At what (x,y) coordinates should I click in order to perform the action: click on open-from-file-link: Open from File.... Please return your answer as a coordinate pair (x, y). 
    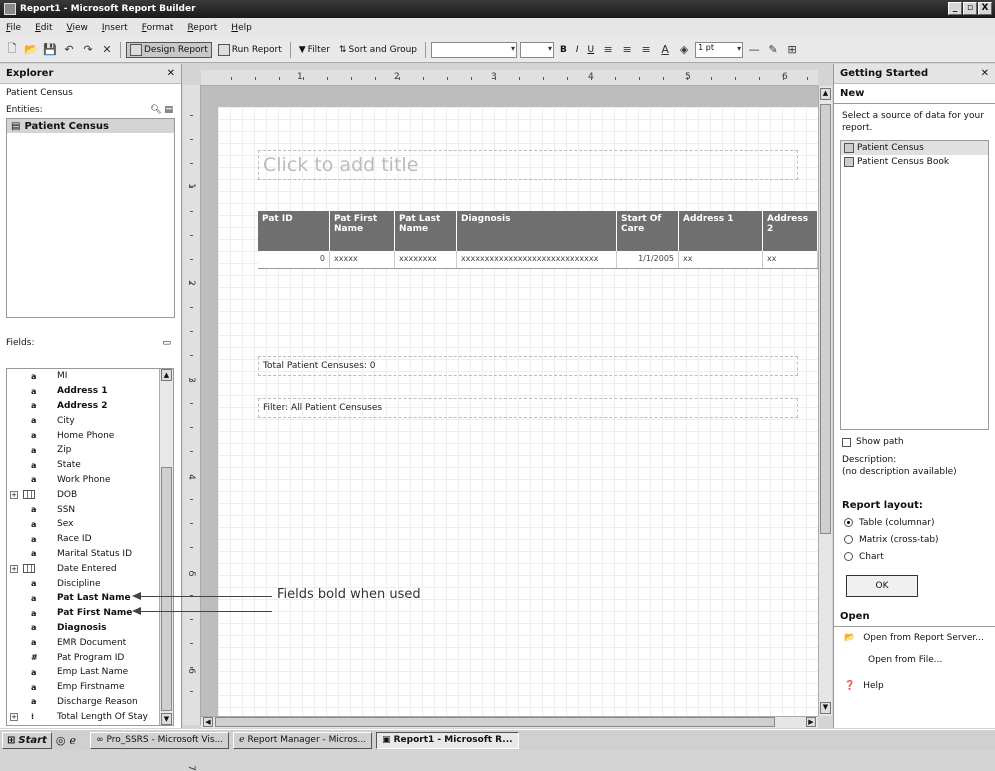
    Looking at the image, I should click on (914, 660).